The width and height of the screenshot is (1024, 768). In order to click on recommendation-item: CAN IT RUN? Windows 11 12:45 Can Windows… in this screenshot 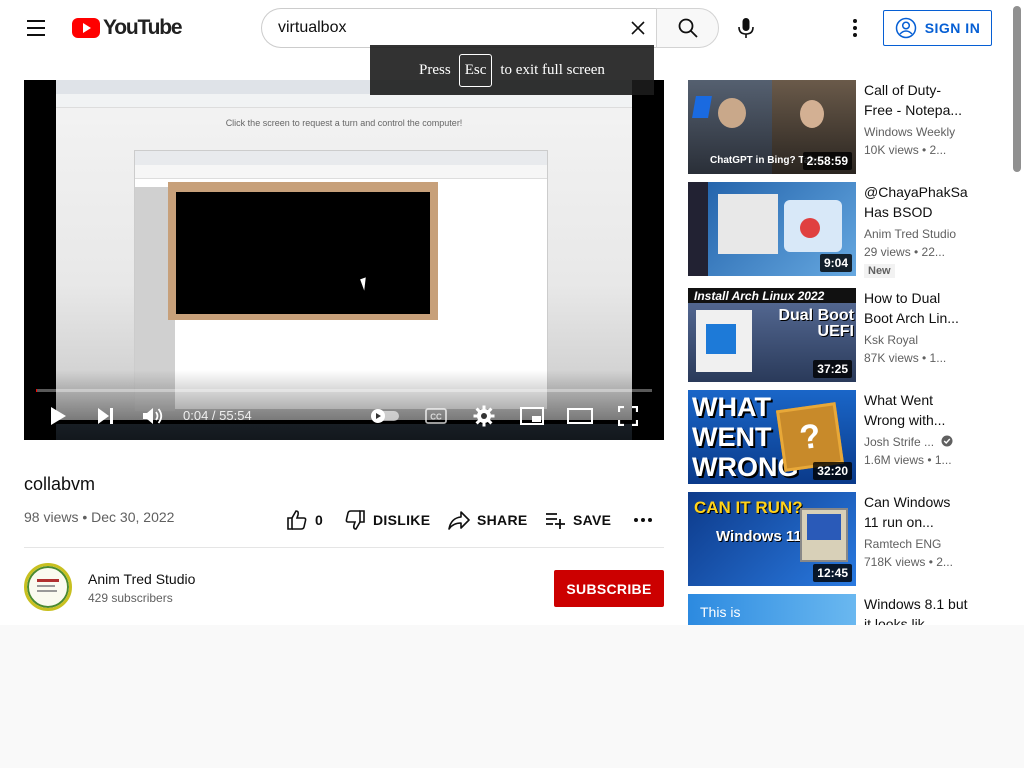, I will do `click(828, 539)`.